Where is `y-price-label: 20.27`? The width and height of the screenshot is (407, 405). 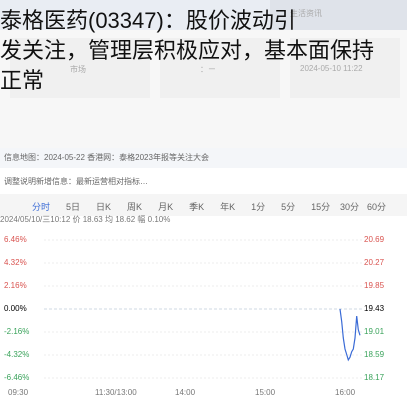 y-price-label: 20.27 is located at coordinates (374, 262).